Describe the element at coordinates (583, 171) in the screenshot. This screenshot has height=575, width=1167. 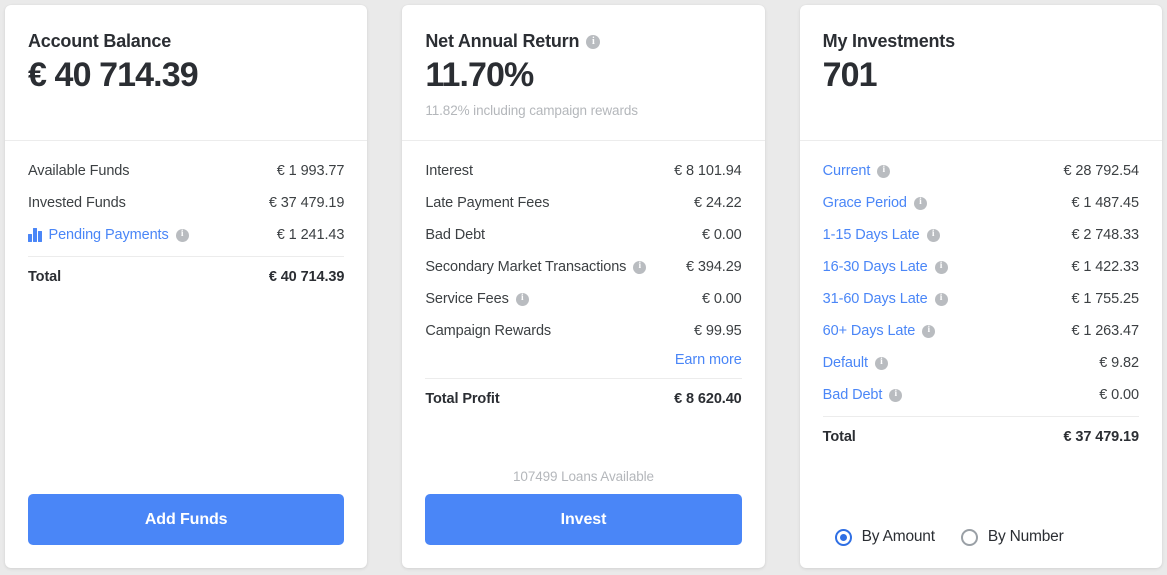
I see `row-interest: Interest € 8 101.94` at that location.